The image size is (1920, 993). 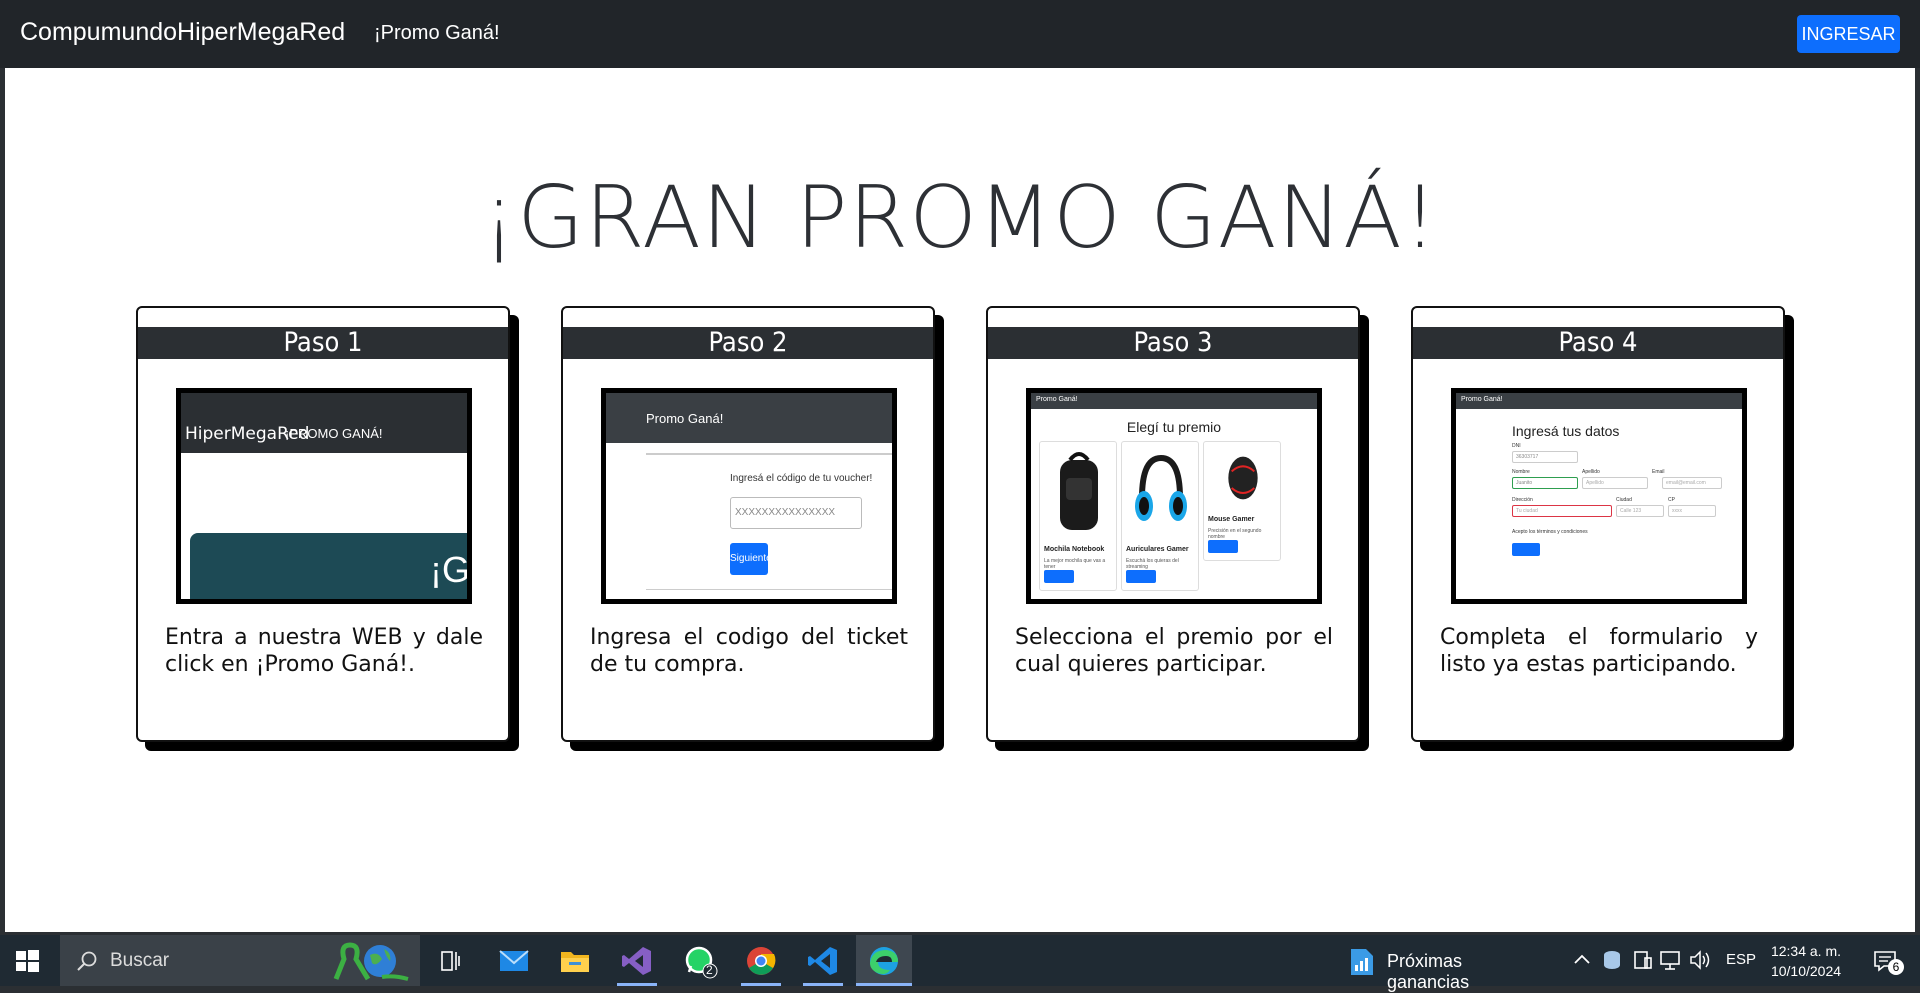 What do you see at coordinates (1741, 959) in the screenshot?
I see `language-indicator: ESP` at bounding box center [1741, 959].